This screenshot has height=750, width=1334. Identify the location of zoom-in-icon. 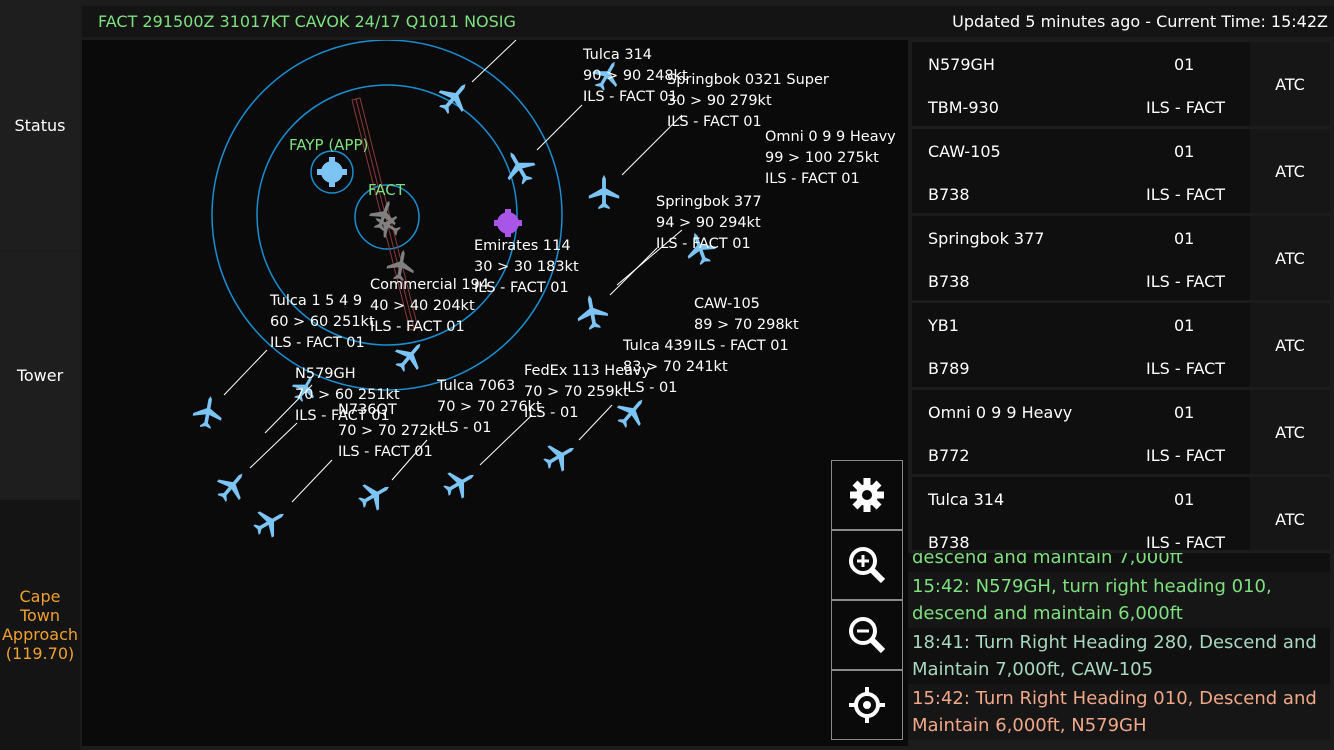
(867, 565).